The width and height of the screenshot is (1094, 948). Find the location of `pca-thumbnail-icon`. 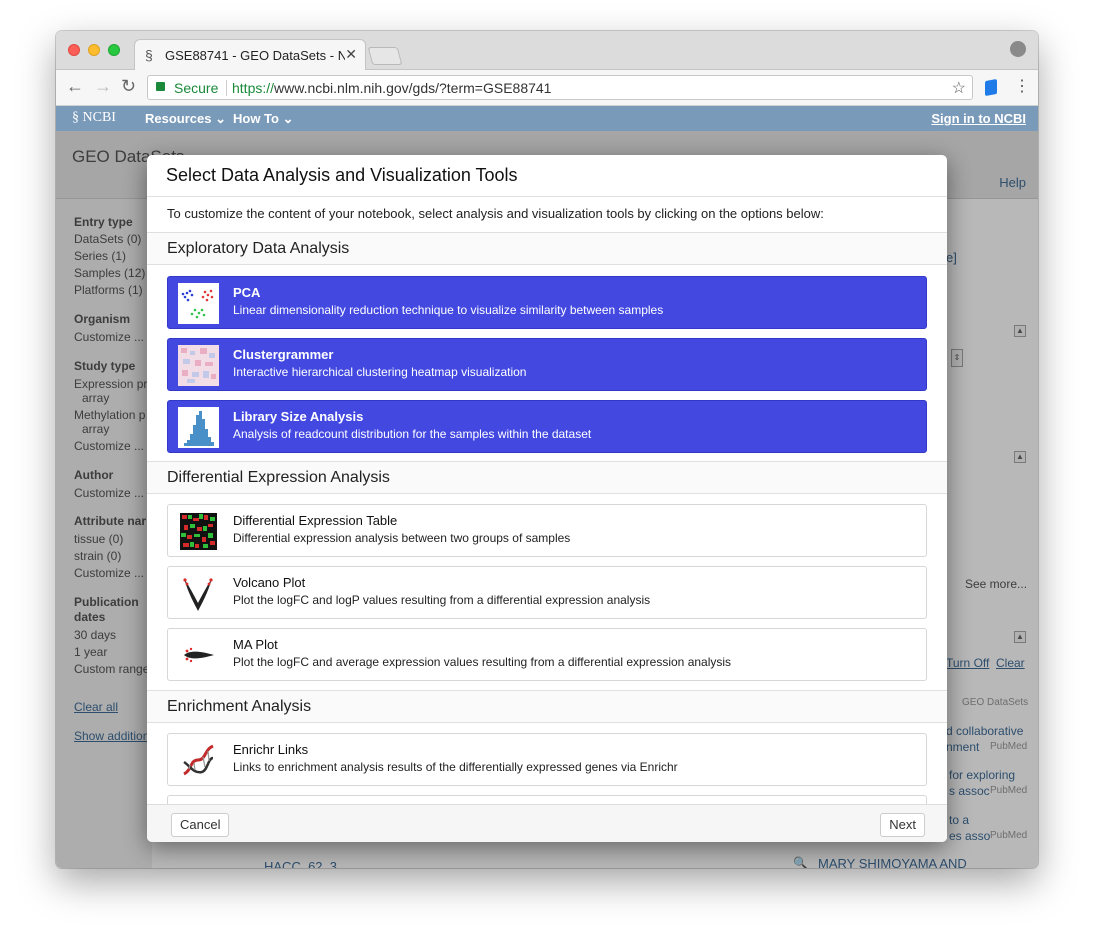

pca-thumbnail-icon is located at coordinates (198, 303).